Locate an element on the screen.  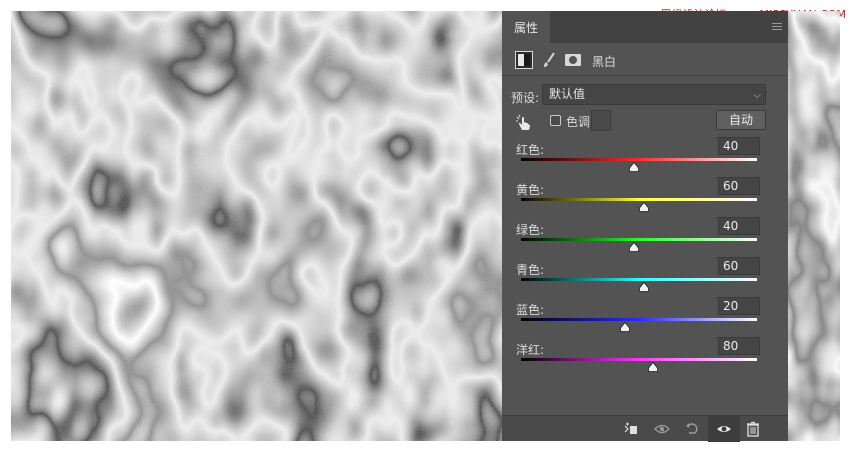
slider-label: 红色: is located at coordinates (530, 150).